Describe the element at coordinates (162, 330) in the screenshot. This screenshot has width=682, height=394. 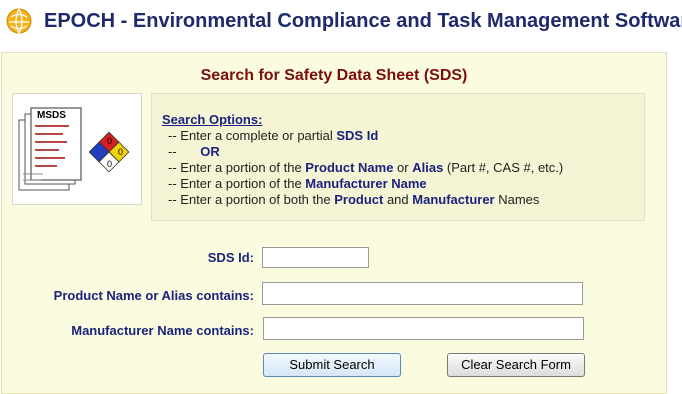
I see `manufacturer-name-label: Manufacturer Name contains:` at that location.